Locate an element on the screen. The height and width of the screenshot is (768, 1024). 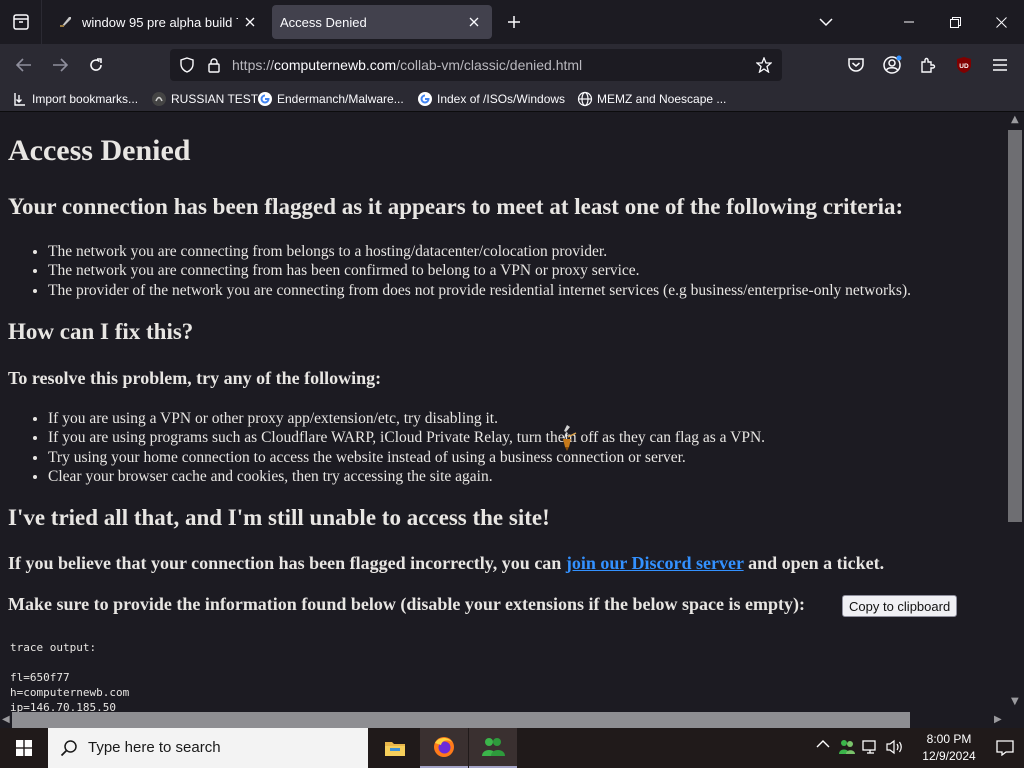
app-menu-button is located at coordinates (1000, 65).